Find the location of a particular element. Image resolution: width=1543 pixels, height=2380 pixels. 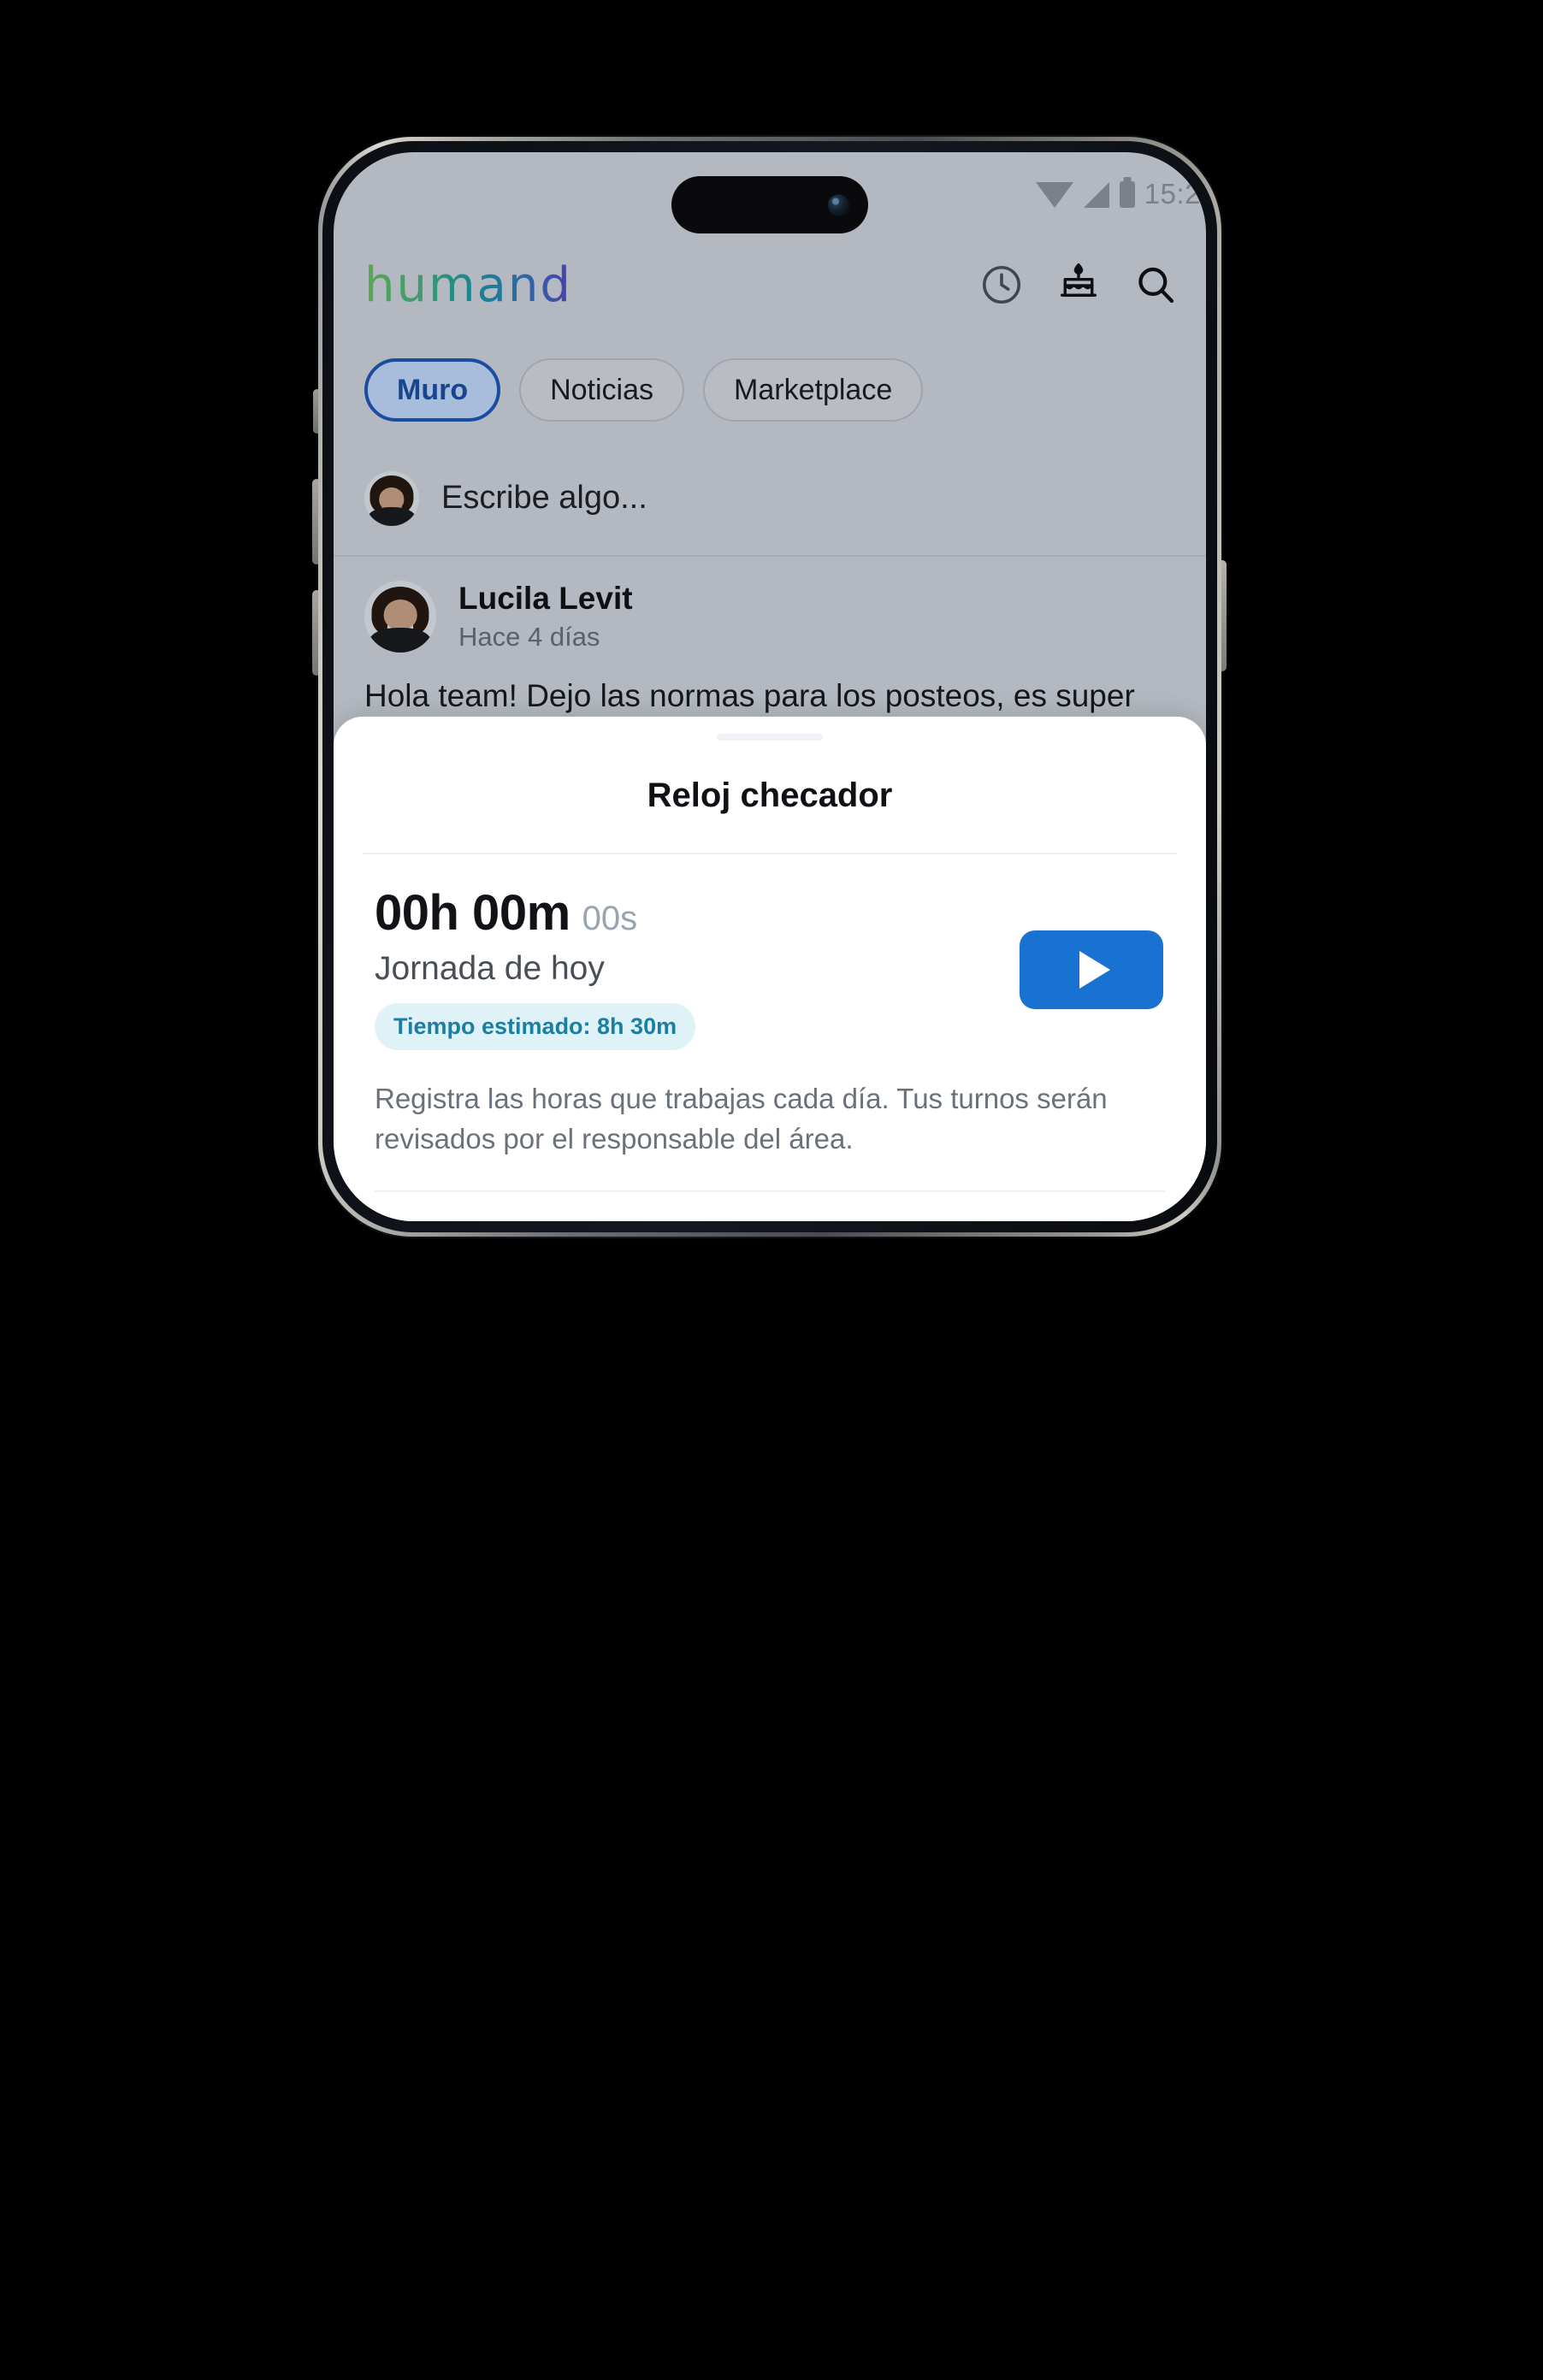

sheet-divider-bottom is located at coordinates (770, 1191).